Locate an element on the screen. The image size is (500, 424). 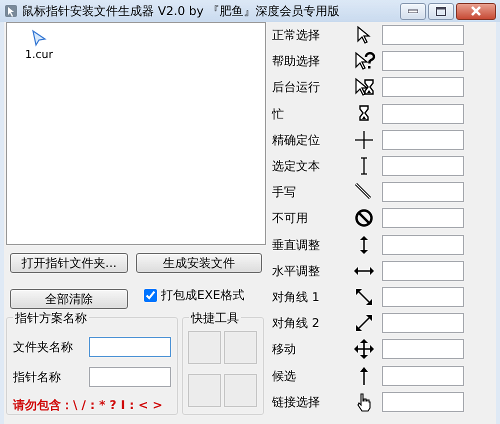
cursor-file-icon is located at coordinates (39, 38).